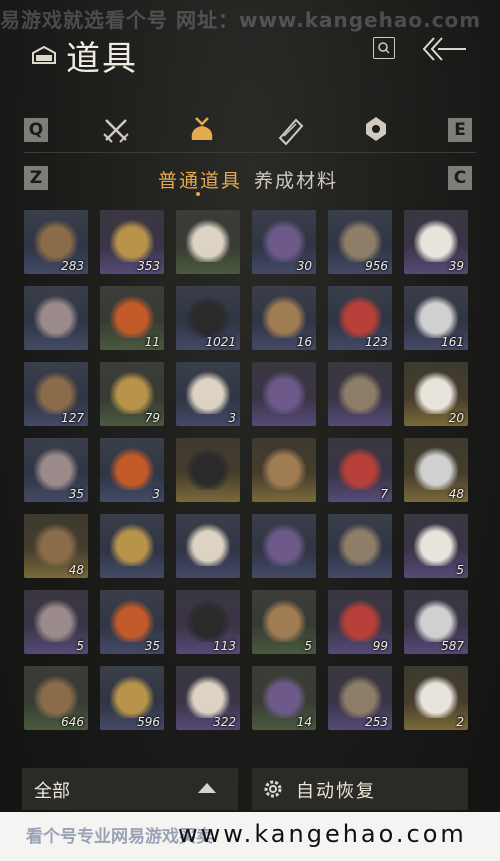 The width and height of the screenshot is (500, 861). What do you see at coordinates (250, 152) in the screenshot?
I see `category-divider` at bounding box center [250, 152].